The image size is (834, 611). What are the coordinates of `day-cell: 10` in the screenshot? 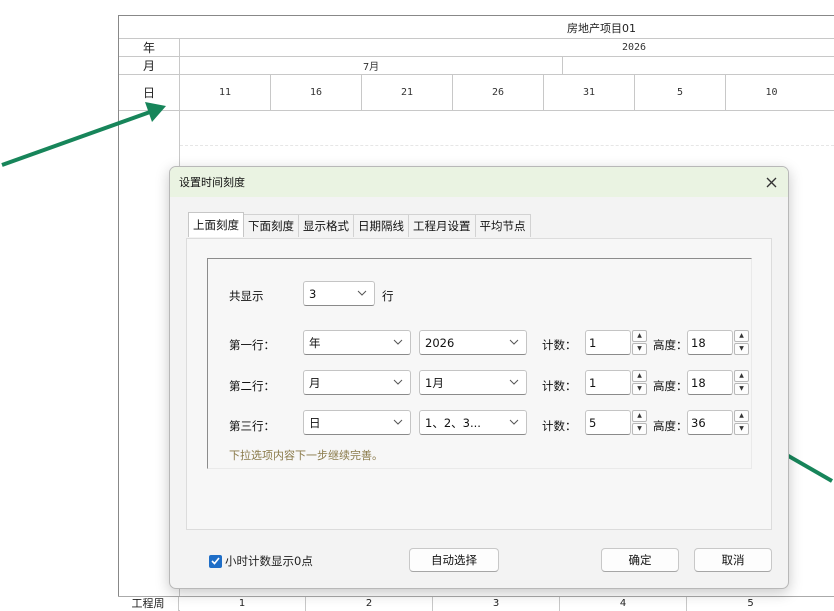 It's located at (771, 92).